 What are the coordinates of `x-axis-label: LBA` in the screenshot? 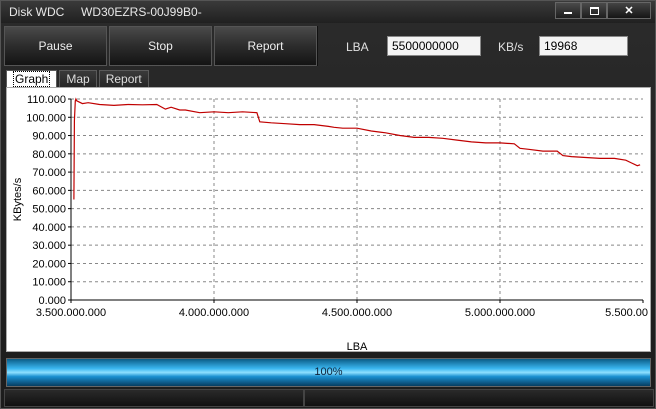 It's located at (357, 347).